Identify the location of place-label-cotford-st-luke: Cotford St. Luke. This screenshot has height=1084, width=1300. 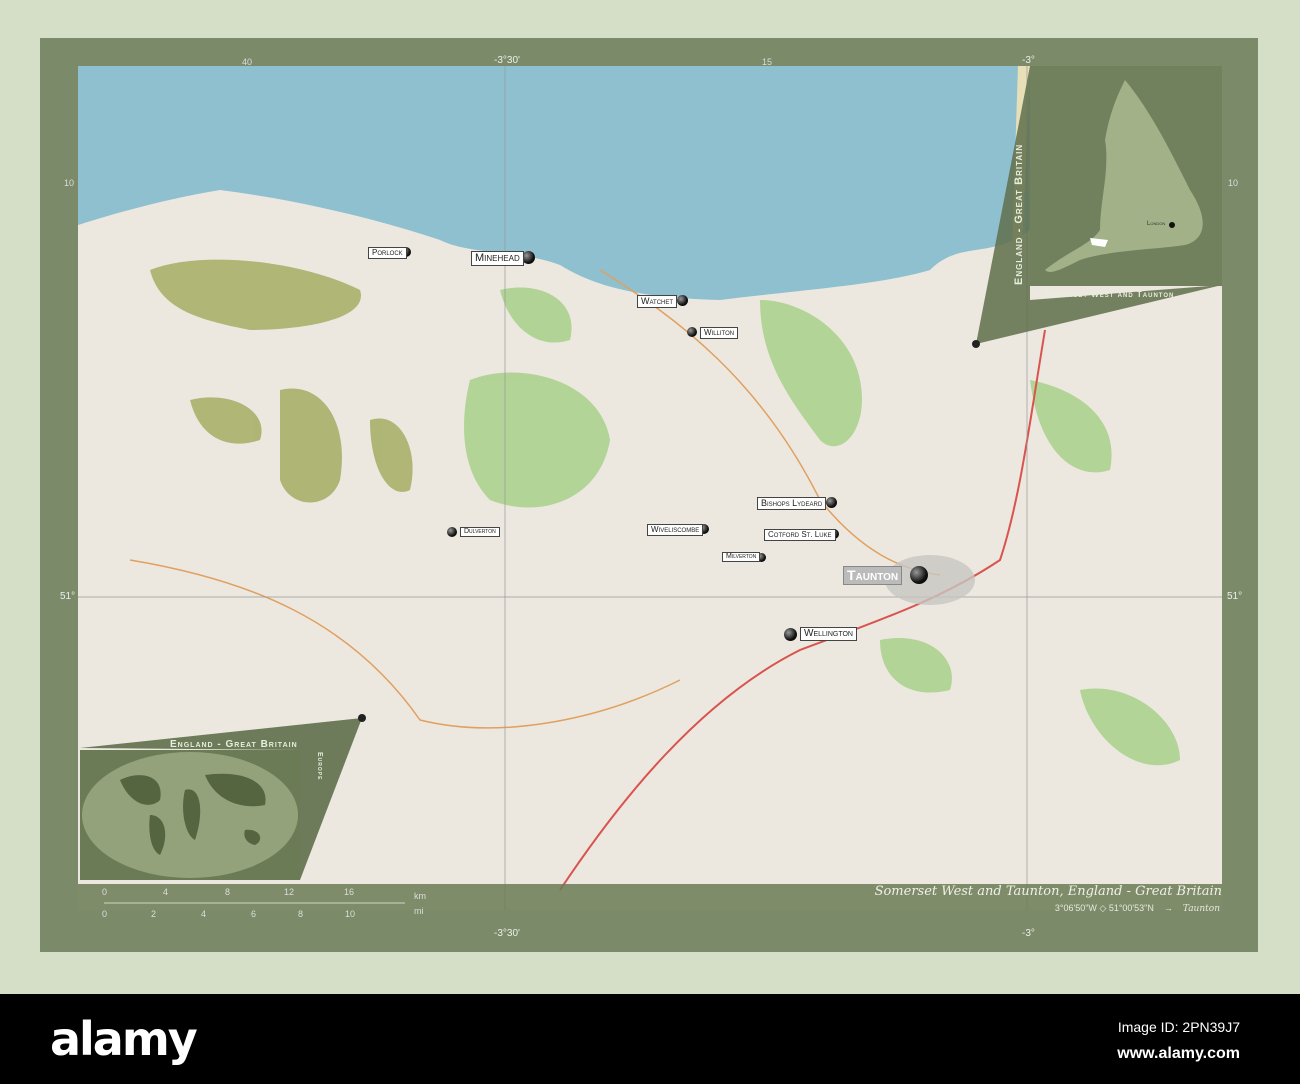
(800, 535).